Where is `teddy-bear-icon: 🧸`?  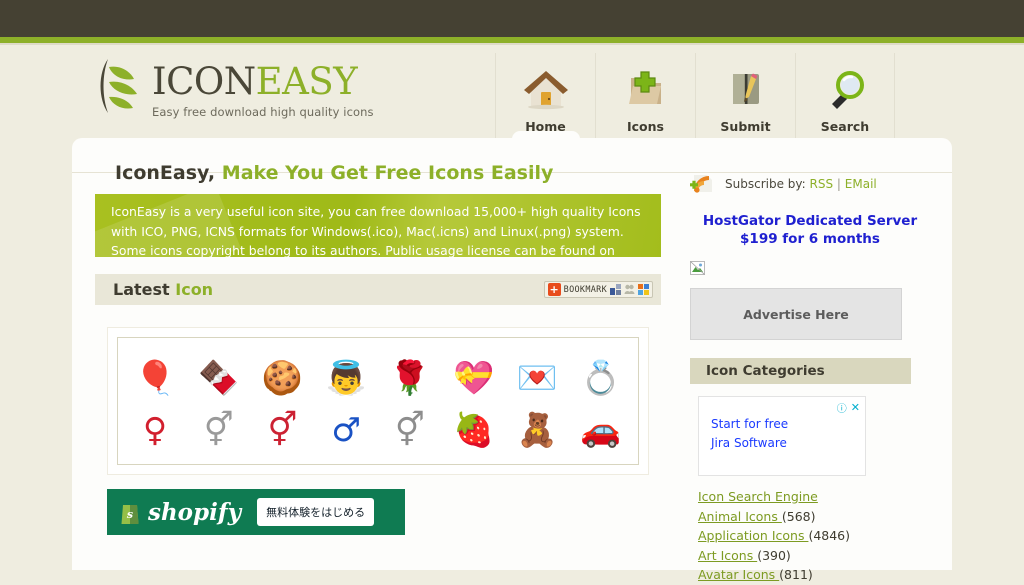
teddy-bear-icon: 🧸 is located at coordinates (537, 429).